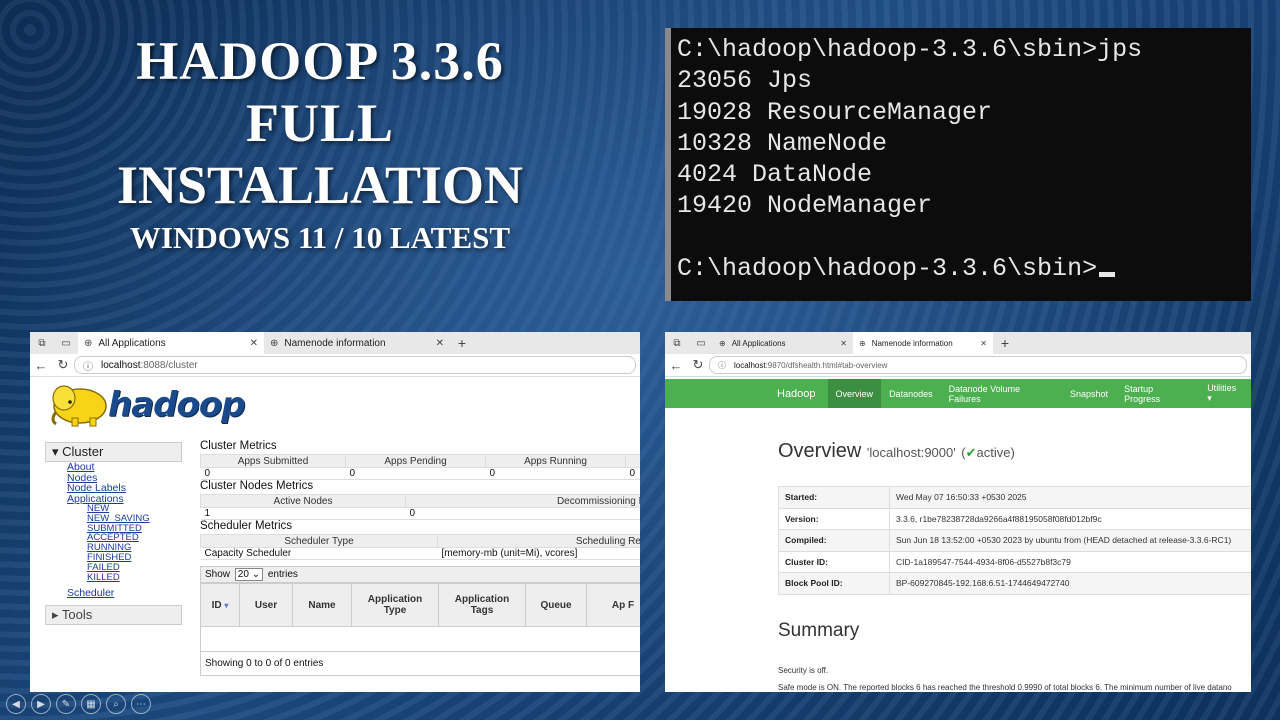  What do you see at coordinates (834, 583) in the screenshot?
I see `info-key: Block Pool ID:` at bounding box center [834, 583].